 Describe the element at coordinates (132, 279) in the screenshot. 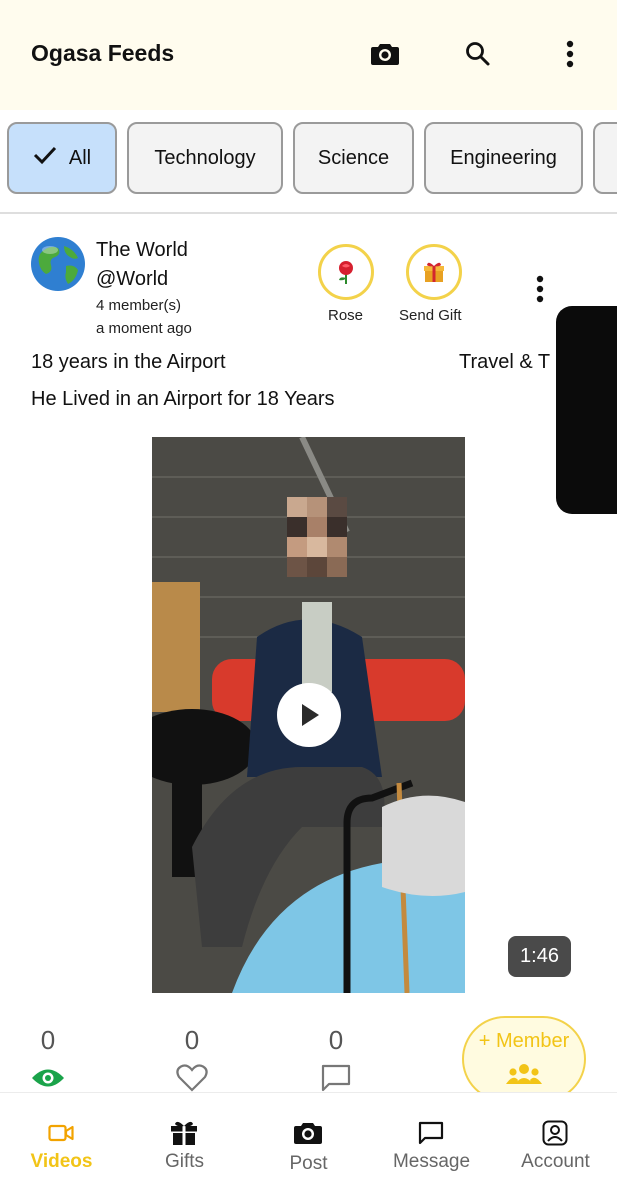

I see `channel-handle: @World` at that location.